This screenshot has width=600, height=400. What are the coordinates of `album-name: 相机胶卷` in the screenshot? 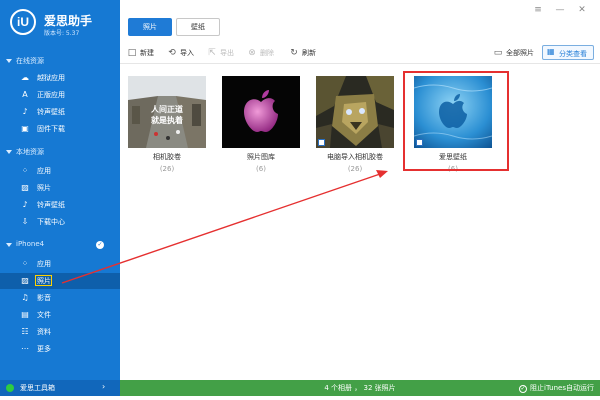 It's located at (167, 157).